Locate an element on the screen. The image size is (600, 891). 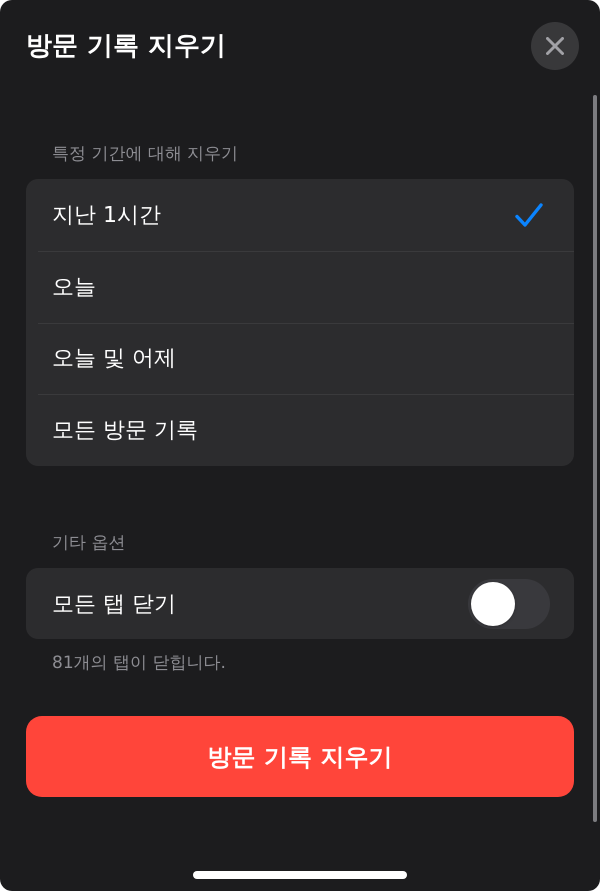
time-range-option: 지난 1시간 is located at coordinates (300, 215).